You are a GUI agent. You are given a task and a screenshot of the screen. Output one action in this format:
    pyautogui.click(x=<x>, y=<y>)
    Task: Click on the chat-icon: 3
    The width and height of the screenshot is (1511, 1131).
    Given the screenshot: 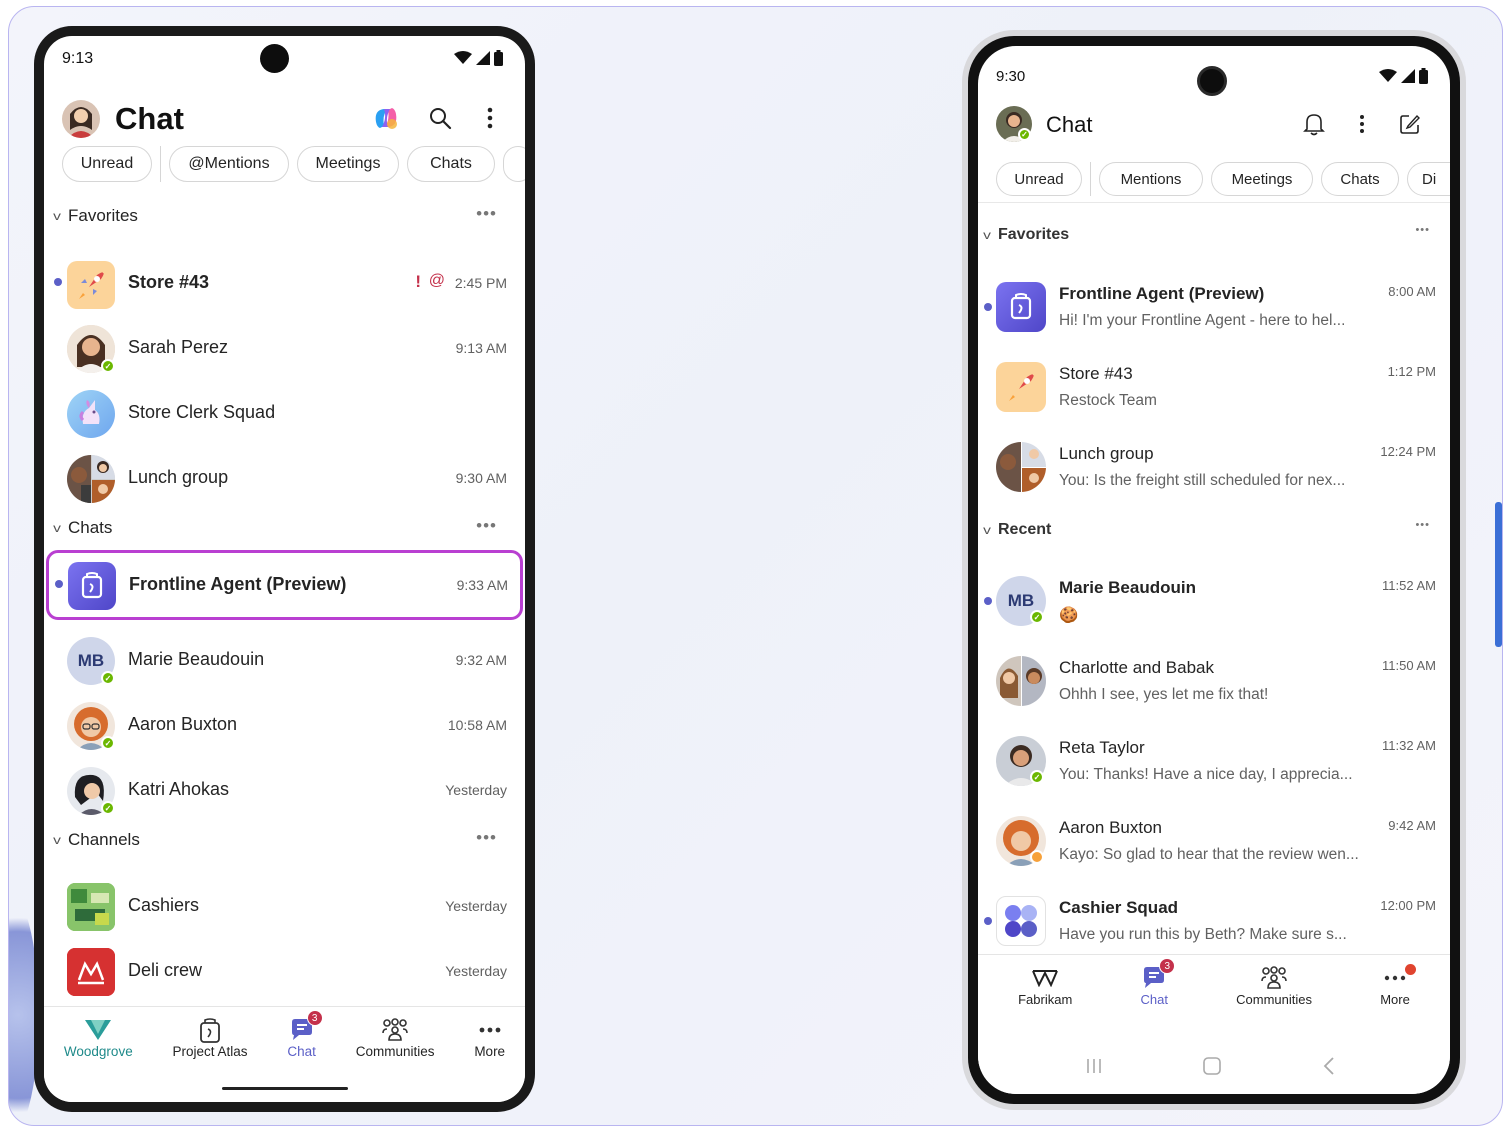 What is the action you would take?
    pyautogui.click(x=306, y=1027)
    